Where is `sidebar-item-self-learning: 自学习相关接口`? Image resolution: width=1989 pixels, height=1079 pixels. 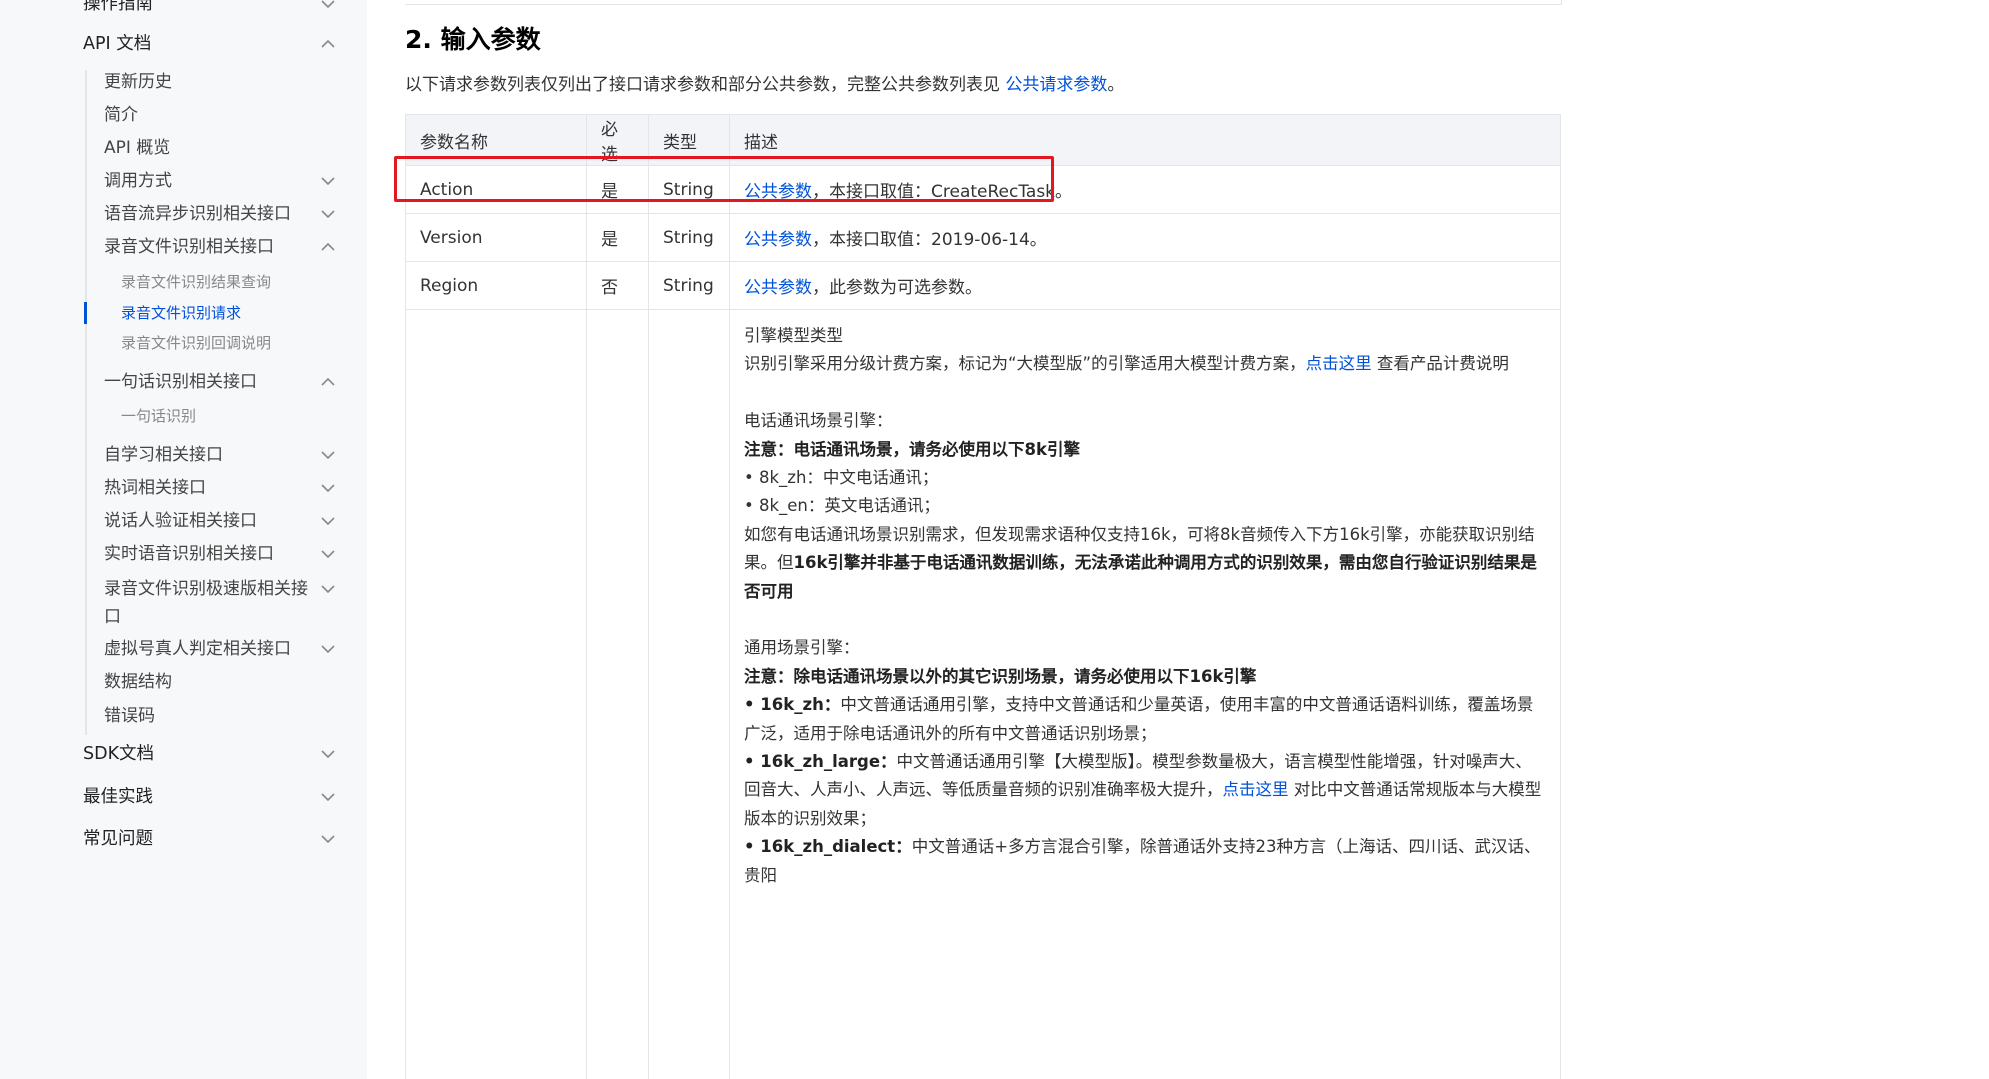
sidebar-item-self-learning: 自学习相关接口 is located at coordinates (183, 455).